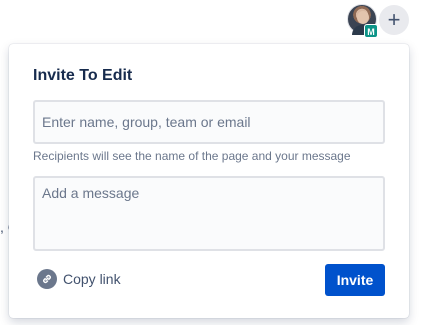 The width and height of the screenshot is (421, 325). I want to click on add-collaborator-button: +, so click(394, 20).